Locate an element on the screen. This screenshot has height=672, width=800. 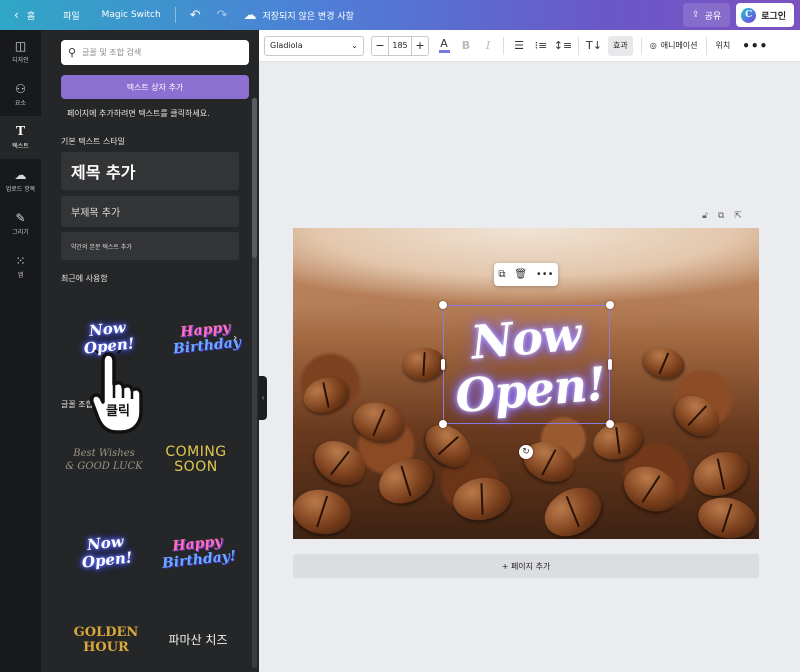
tile-text: Open! is located at coordinates (106, 560).